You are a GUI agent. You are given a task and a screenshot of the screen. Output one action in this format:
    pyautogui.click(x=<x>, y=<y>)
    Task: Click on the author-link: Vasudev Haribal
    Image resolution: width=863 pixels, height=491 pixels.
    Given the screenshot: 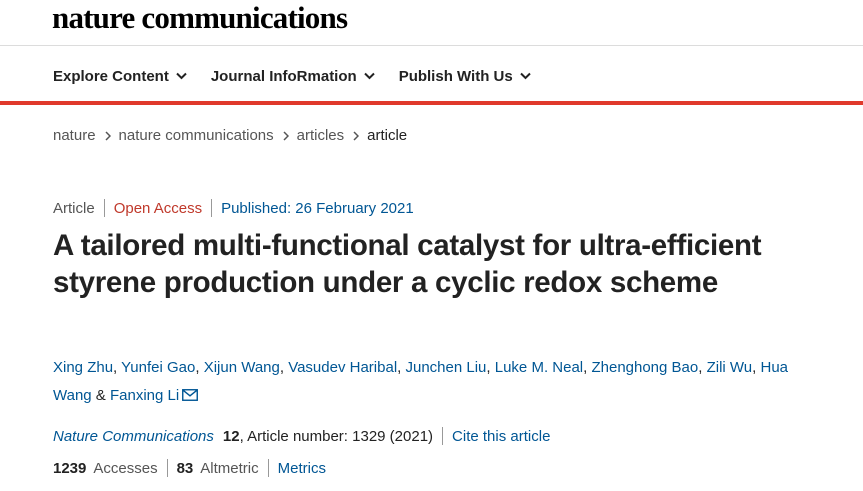 What is the action you would take?
    pyautogui.click(x=342, y=367)
    